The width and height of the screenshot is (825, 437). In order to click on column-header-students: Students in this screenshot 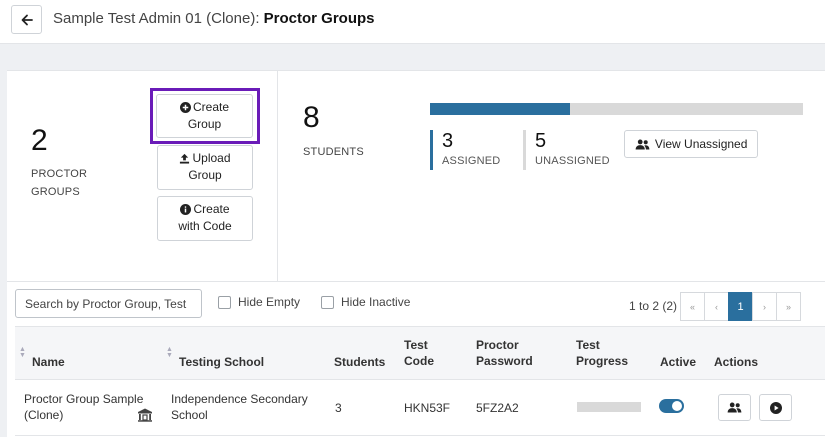, I will do `click(360, 362)`.